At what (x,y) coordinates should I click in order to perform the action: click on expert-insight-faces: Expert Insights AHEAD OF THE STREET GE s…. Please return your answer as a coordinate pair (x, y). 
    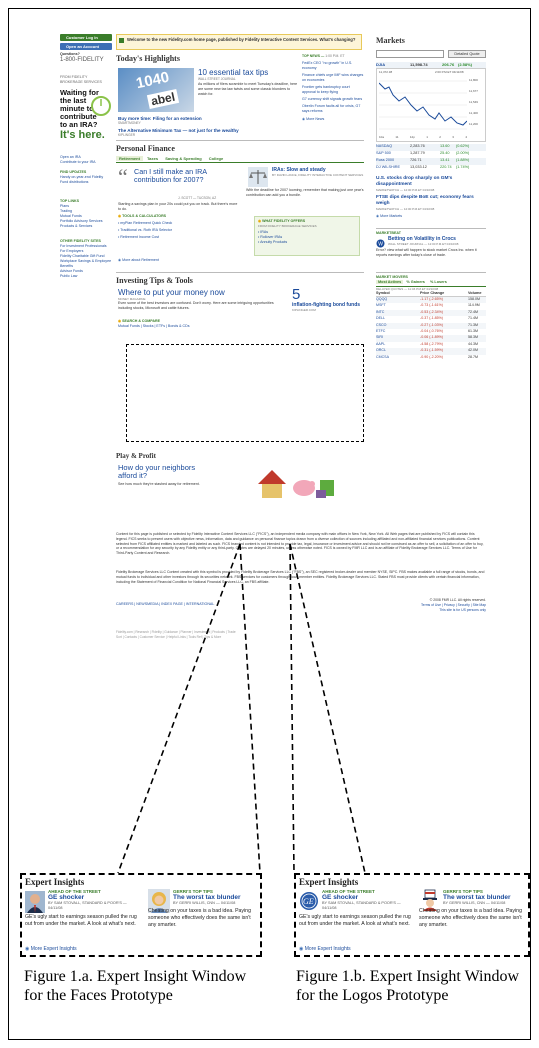
    Looking at the image, I should click on (141, 915).